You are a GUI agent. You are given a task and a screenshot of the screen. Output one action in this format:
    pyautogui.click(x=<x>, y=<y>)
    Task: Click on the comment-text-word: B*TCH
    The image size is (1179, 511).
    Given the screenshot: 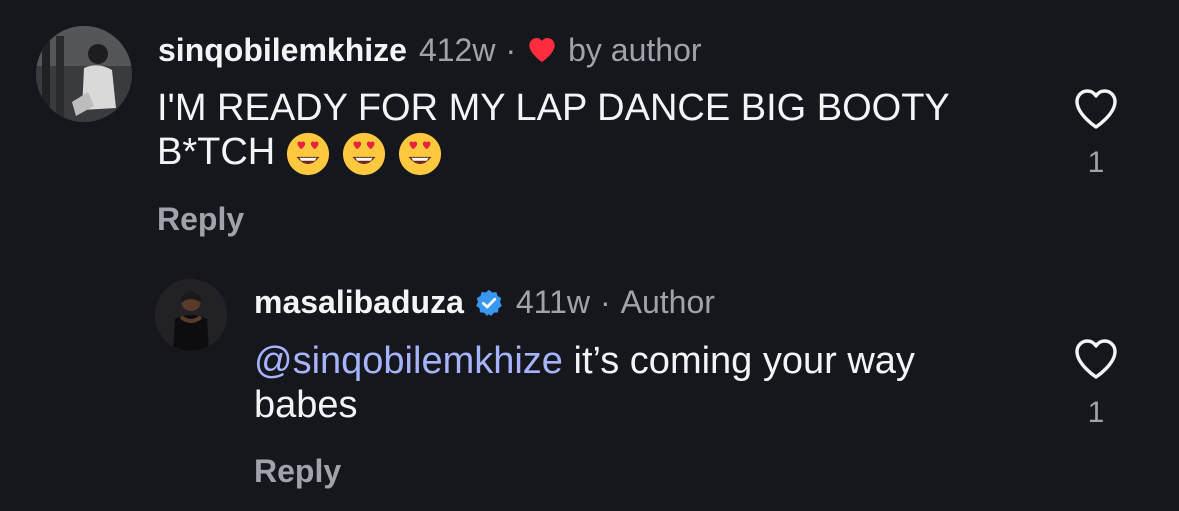 What is the action you would take?
    pyautogui.click(x=216, y=152)
    